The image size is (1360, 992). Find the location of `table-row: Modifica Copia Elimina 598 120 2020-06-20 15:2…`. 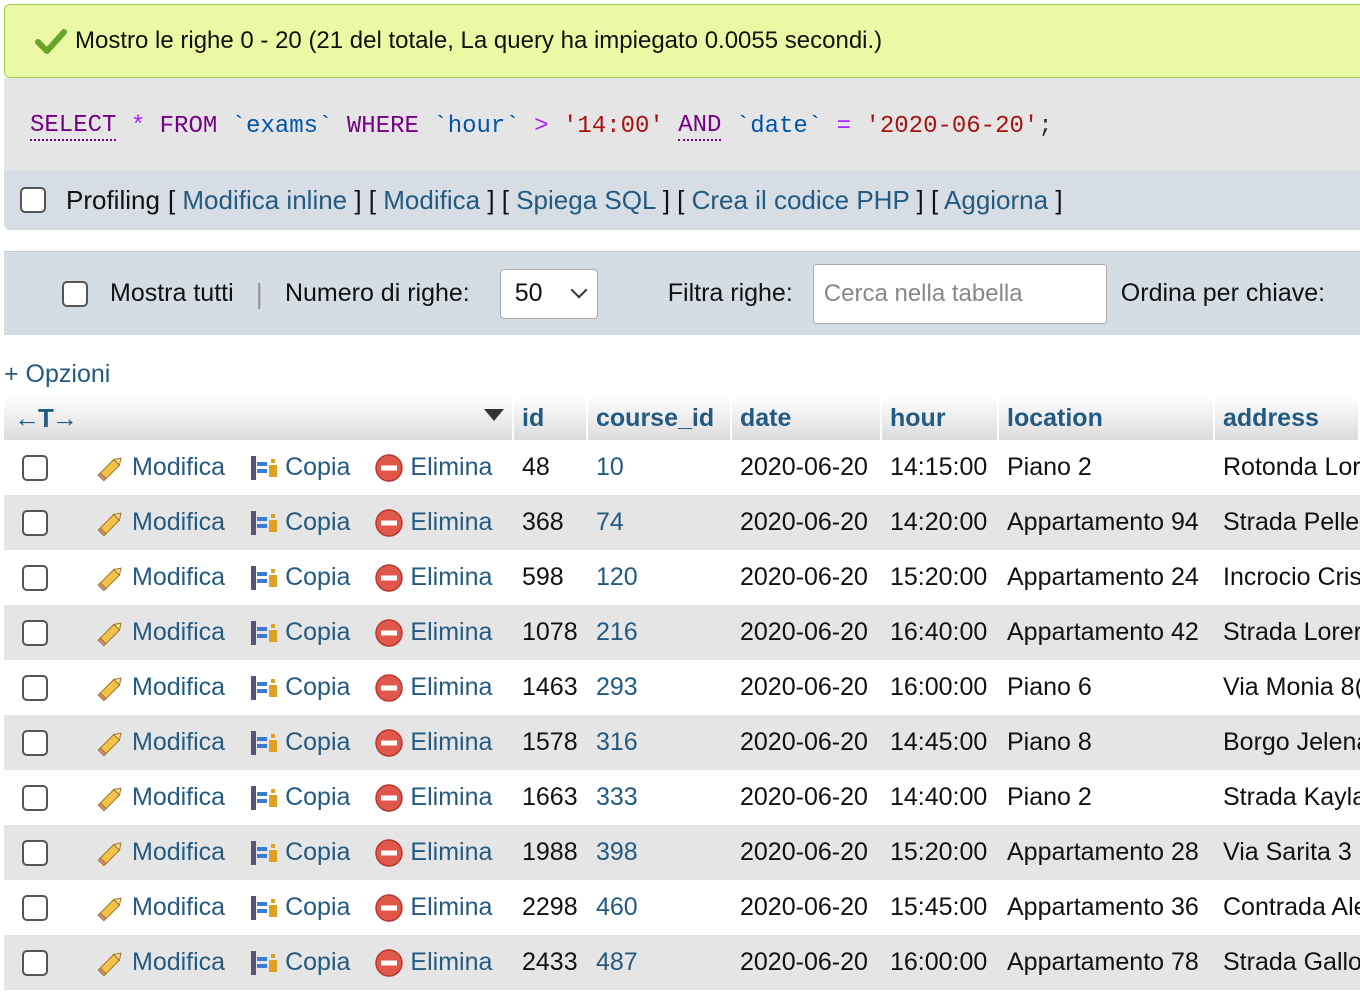

table-row: Modifica Copia Elimina 598 120 2020-06-20 15:2… is located at coordinates (682, 577).